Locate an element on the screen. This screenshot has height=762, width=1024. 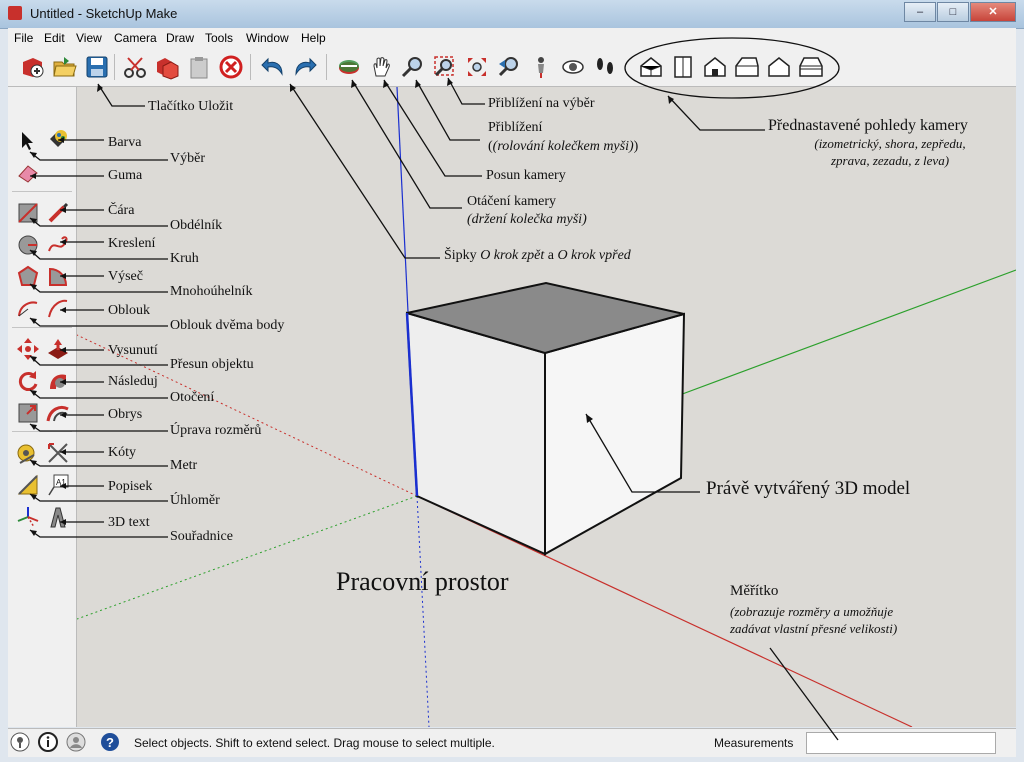
label-zoom-hint: ((rolování kolečkem myši)) is located at coordinates (563, 146).